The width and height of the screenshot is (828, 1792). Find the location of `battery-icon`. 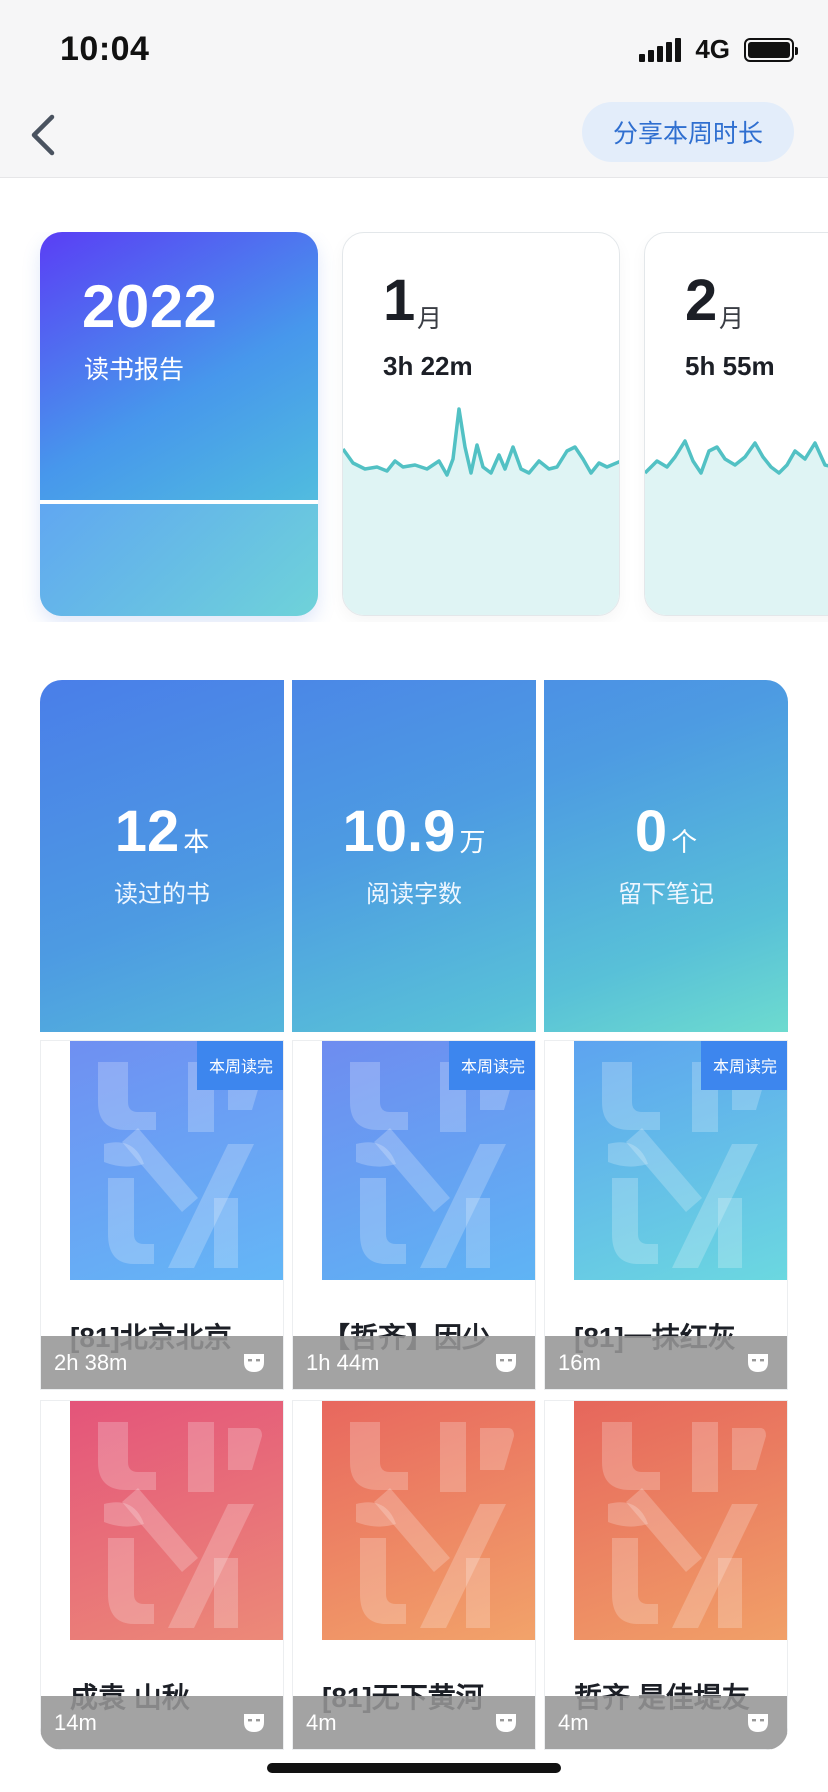

battery-icon is located at coordinates (771, 49).